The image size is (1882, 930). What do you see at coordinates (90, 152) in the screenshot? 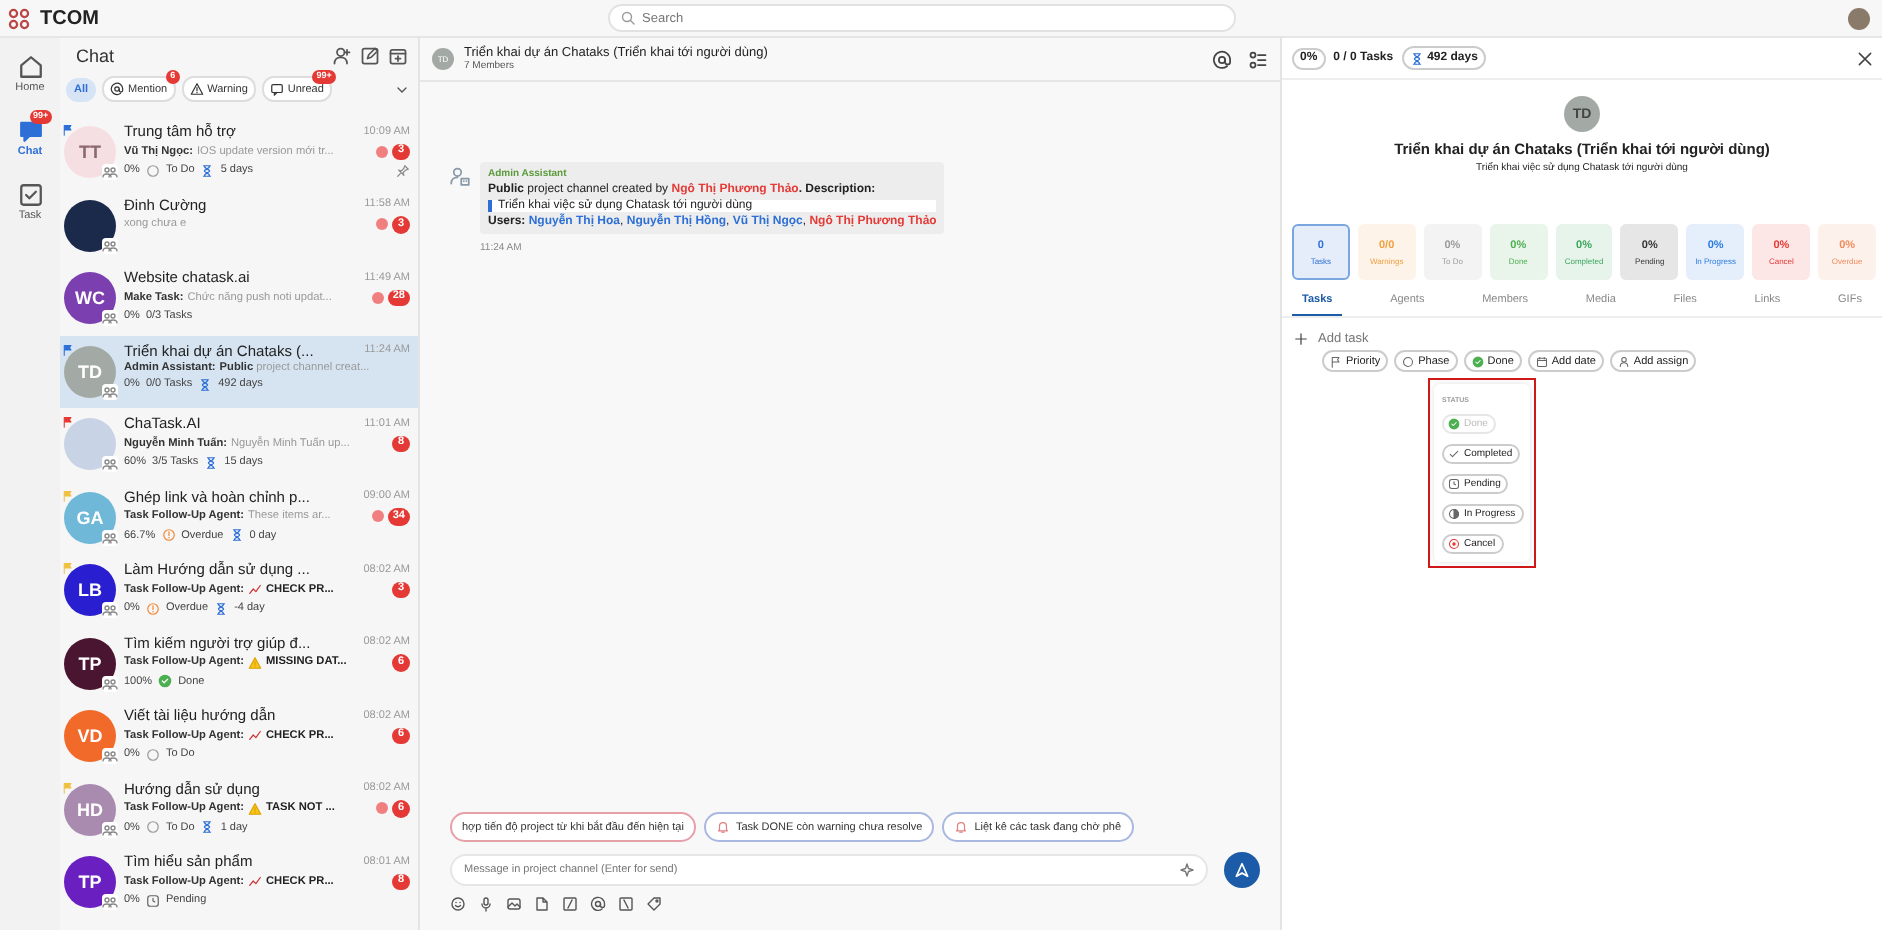
I see `avatar: TT` at bounding box center [90, 152].